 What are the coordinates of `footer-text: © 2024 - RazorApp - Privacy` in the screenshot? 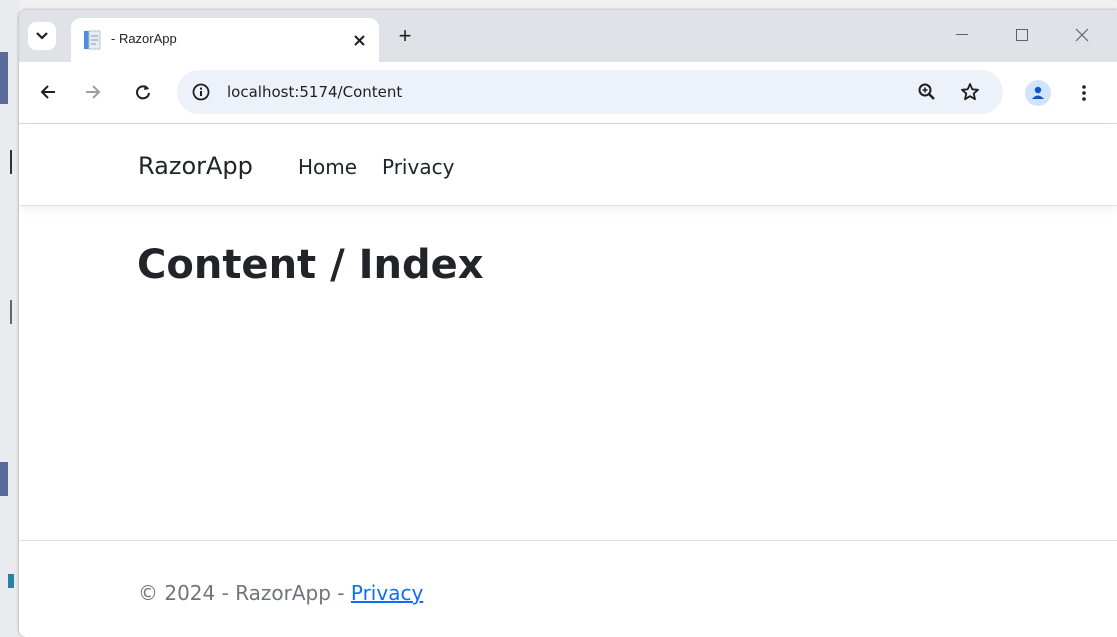 It's located at (280, 593).